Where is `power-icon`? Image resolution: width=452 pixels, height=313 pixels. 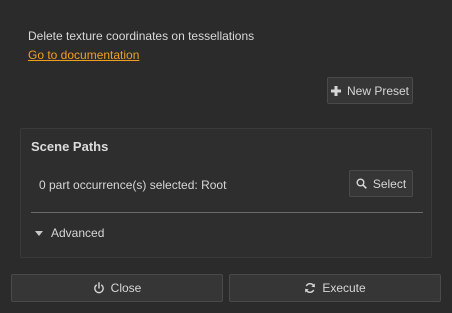
power-icon is located at coordinates (99, 288).